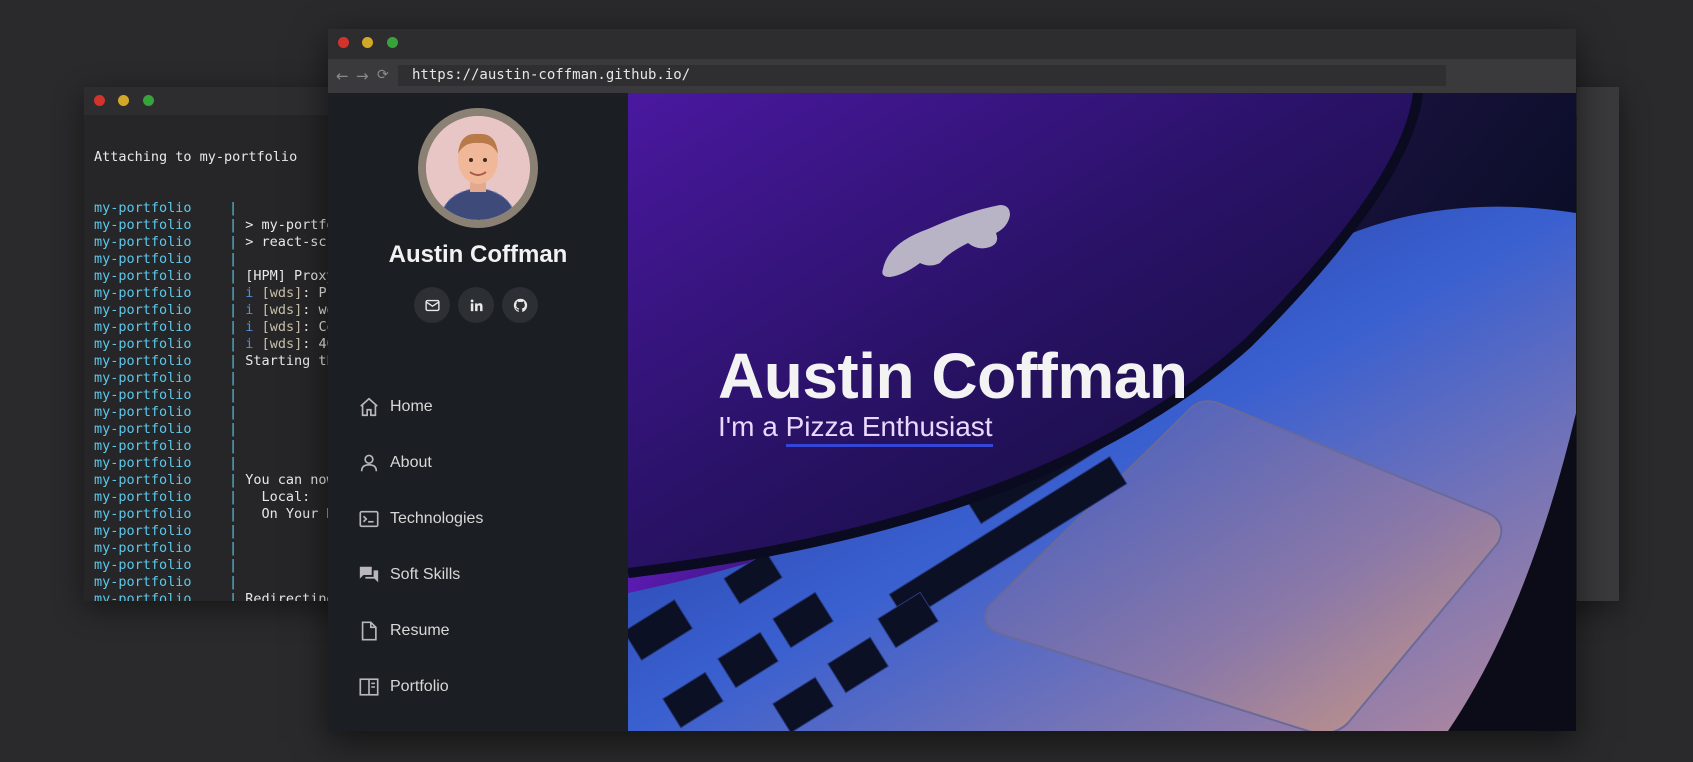 The width and height of the screenshot is (1693, 762). I want to click on email-link, so click(432, 305).